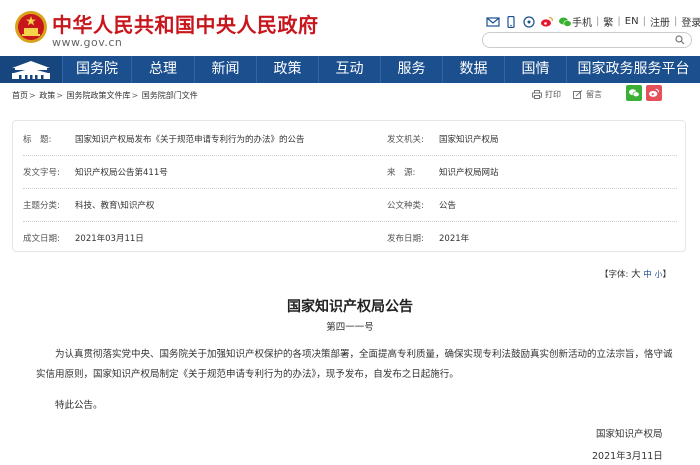 This screenshot has width=700, height=465. I want to click on nav-interaction: 互动, so click(349, 69).